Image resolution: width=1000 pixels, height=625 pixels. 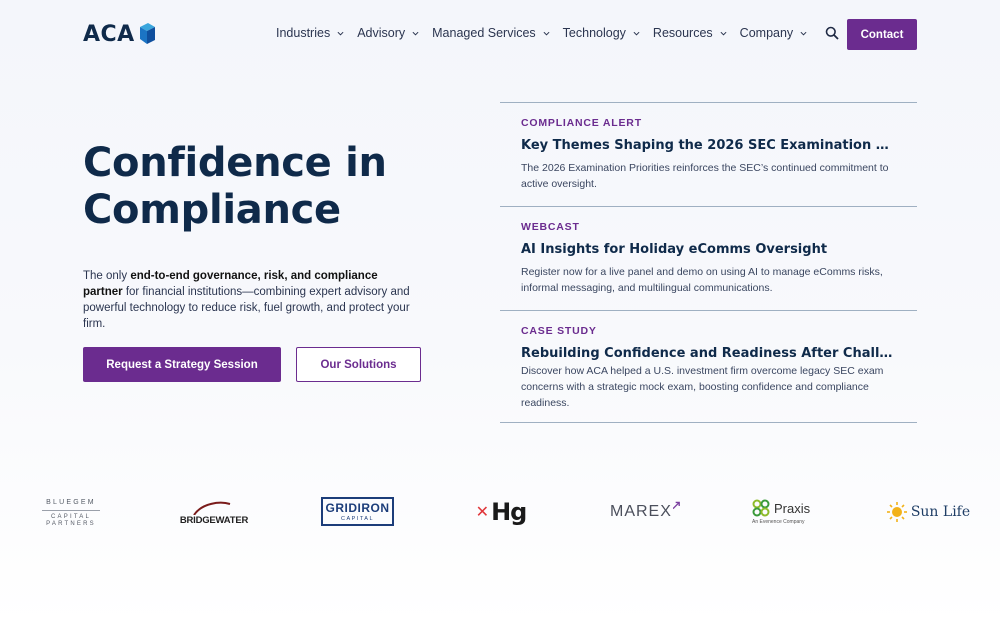 What do you see at coordinates (682, 33) in the screenshot?
I see `nav-label: Resources` at bounding box center [682, 33].